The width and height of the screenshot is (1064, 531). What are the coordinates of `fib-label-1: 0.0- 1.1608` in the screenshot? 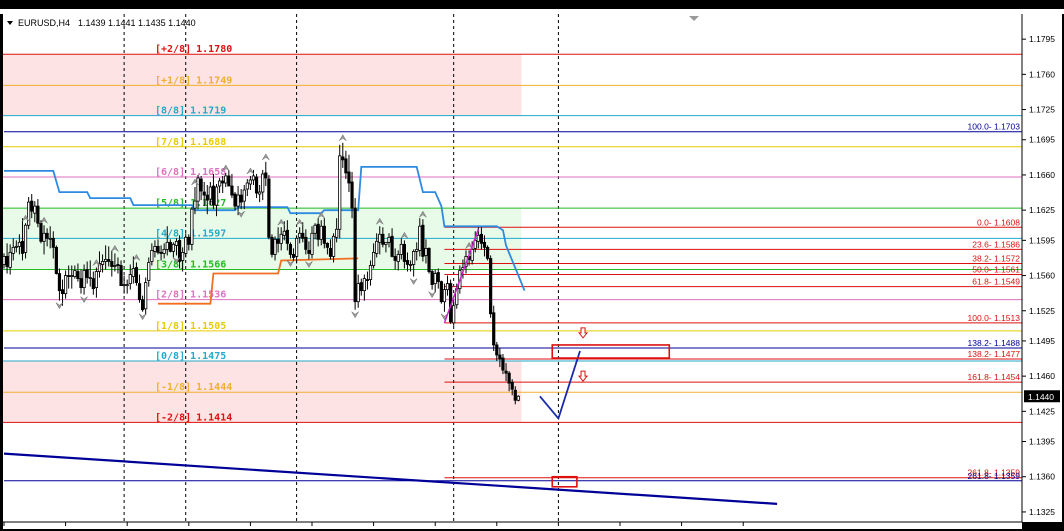 It's located at (998, 222).